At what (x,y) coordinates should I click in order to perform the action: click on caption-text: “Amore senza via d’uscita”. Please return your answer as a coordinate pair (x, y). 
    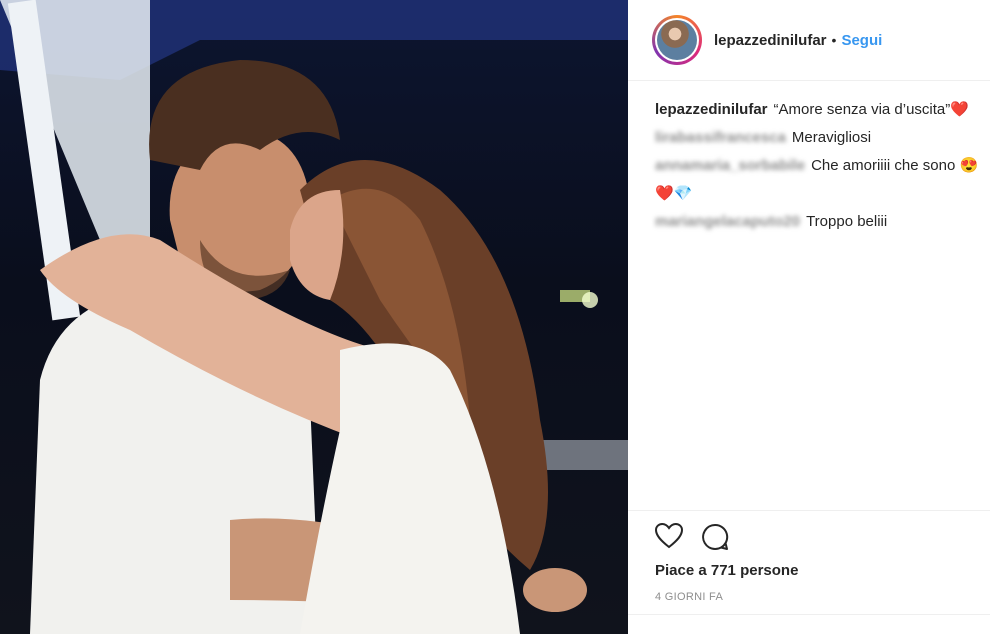
    Looking at the image, I should click on (862, 109).